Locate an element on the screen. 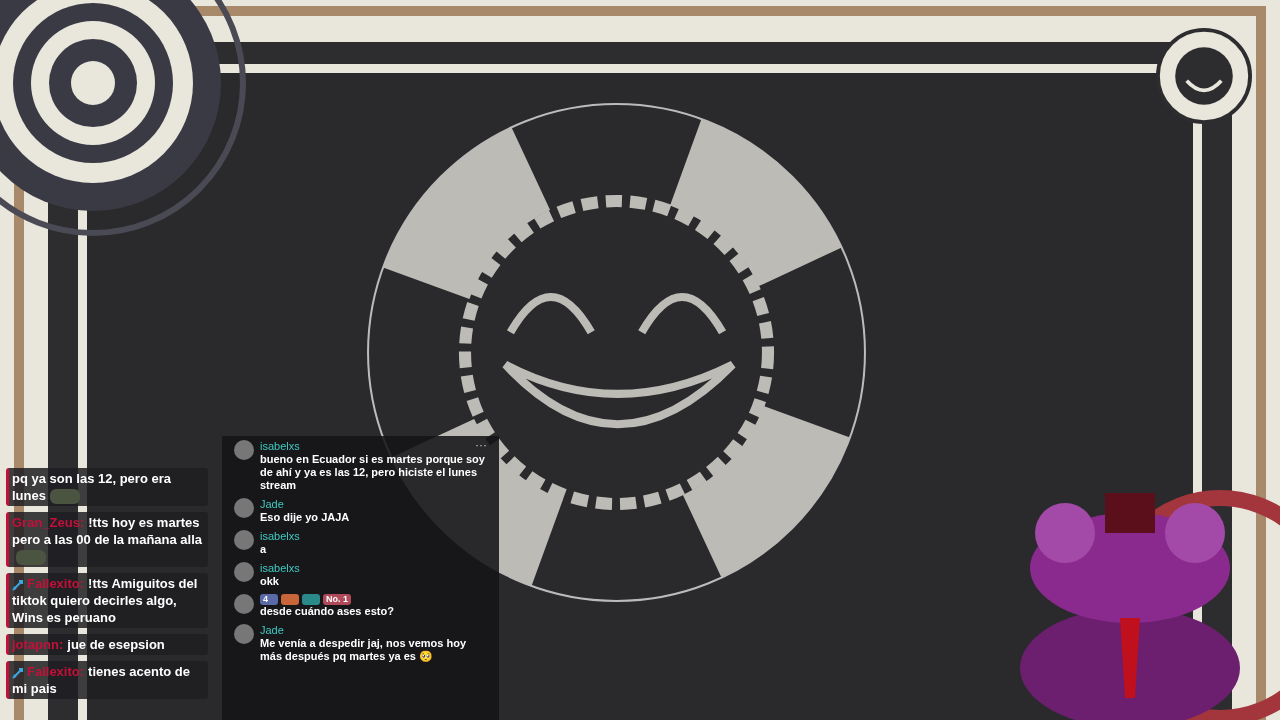  chat-message: desde cuándo ases esto? is located at coordinates (327, 611).